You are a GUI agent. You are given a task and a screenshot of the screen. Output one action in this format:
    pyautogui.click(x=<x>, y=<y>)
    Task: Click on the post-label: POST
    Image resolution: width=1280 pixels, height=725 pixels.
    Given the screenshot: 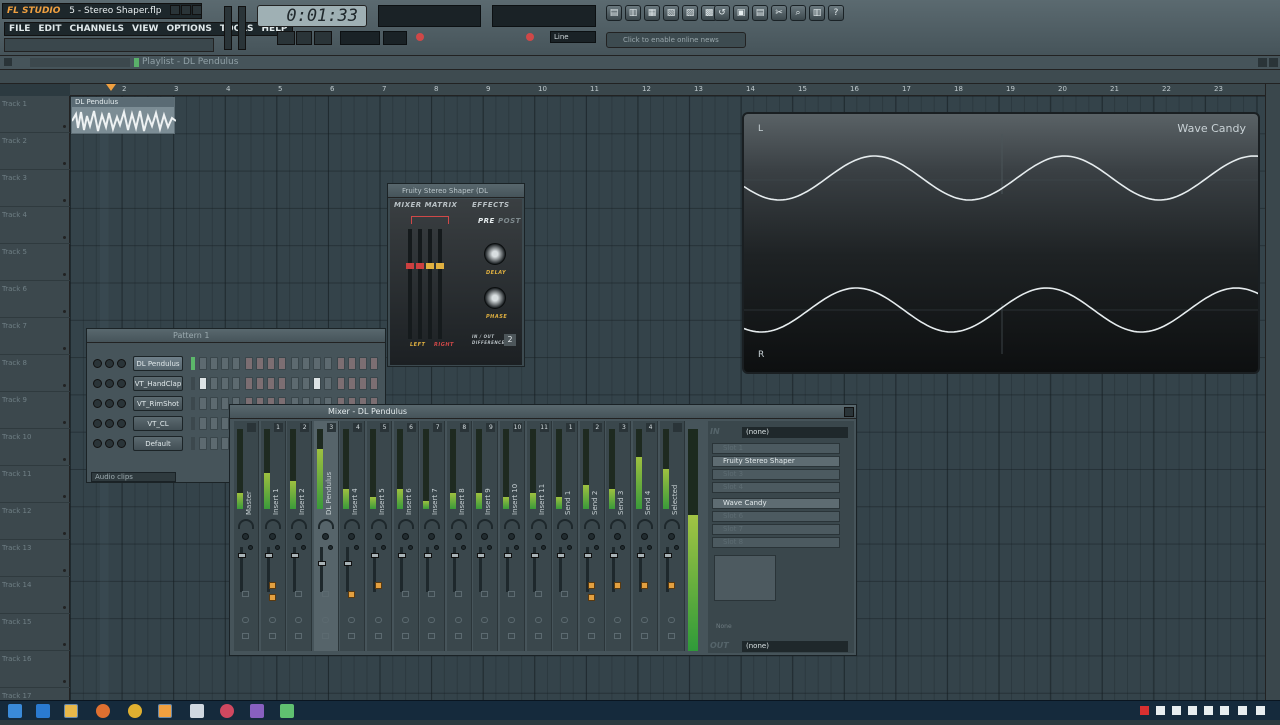 What is the action you would take?
    pyautogui.click(x=509, y=221)
    